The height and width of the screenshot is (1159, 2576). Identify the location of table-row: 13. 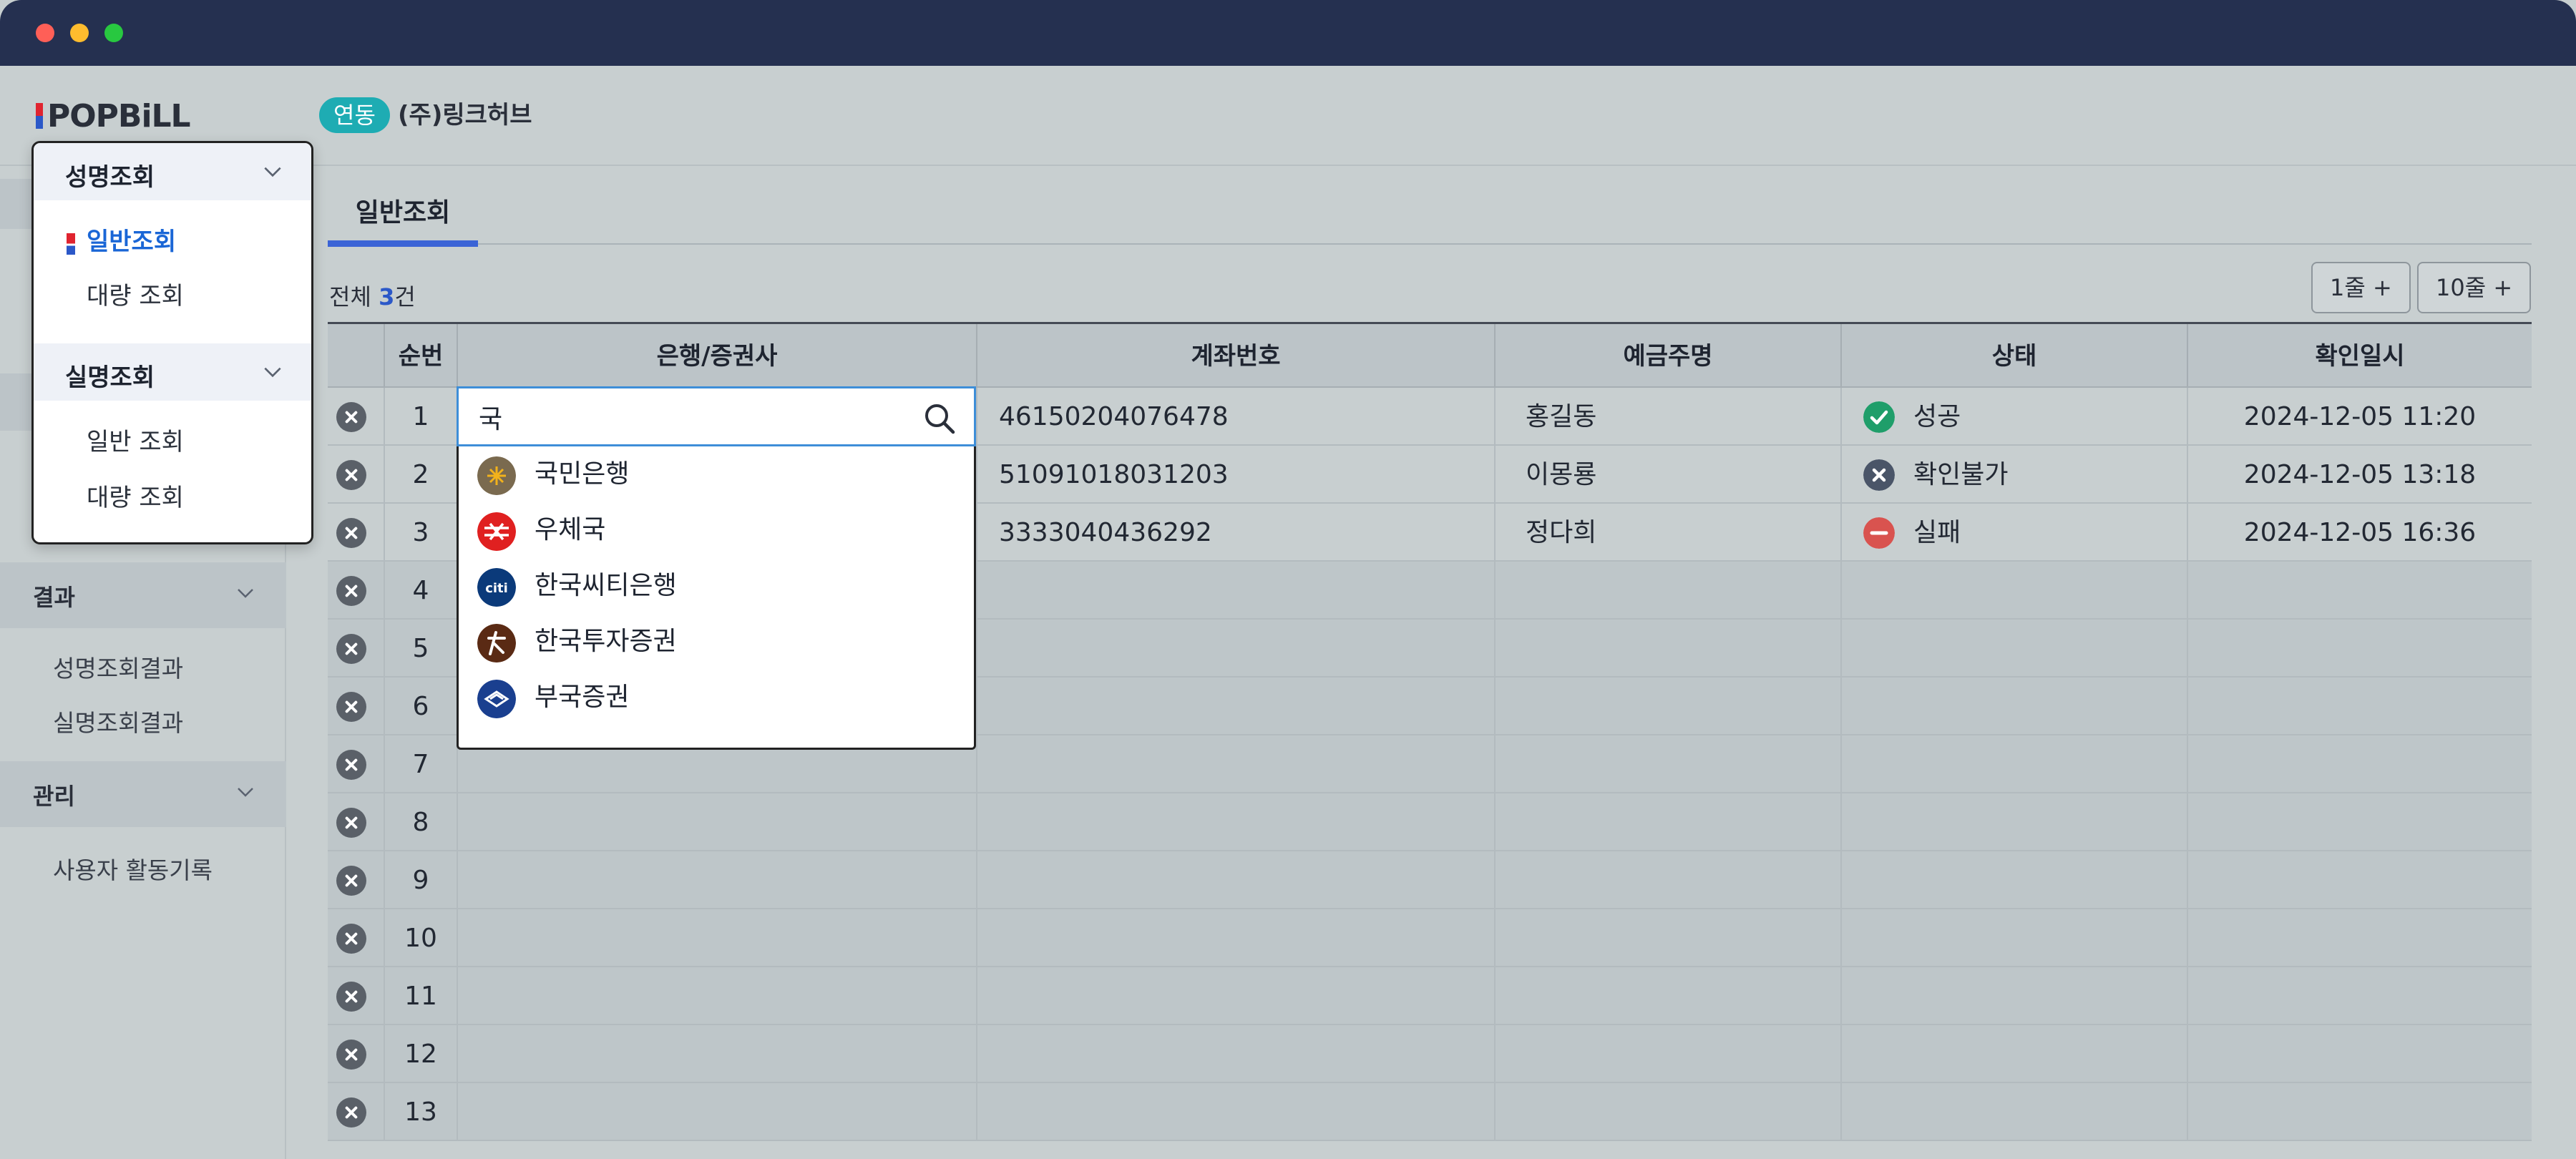
(1430, 1112).